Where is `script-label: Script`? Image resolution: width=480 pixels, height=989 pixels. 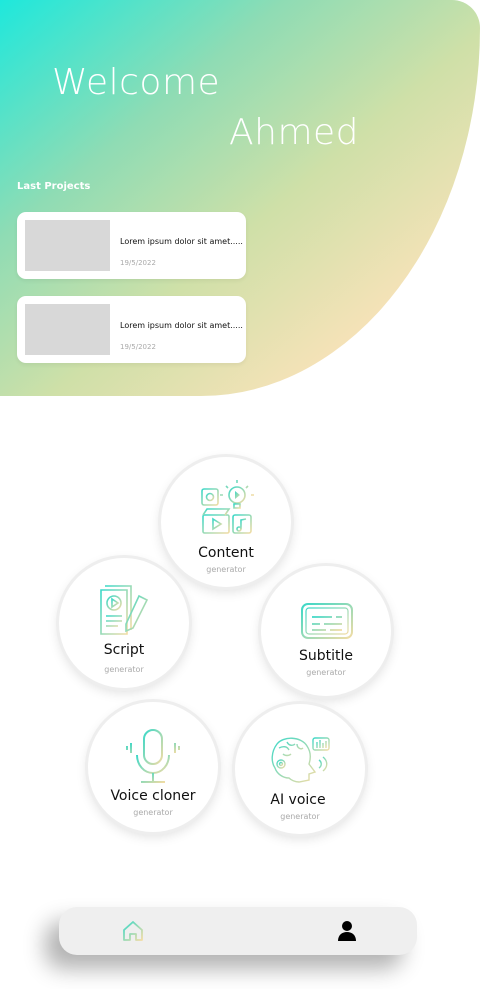
script-label: Script is located at coordinates (124, 650).